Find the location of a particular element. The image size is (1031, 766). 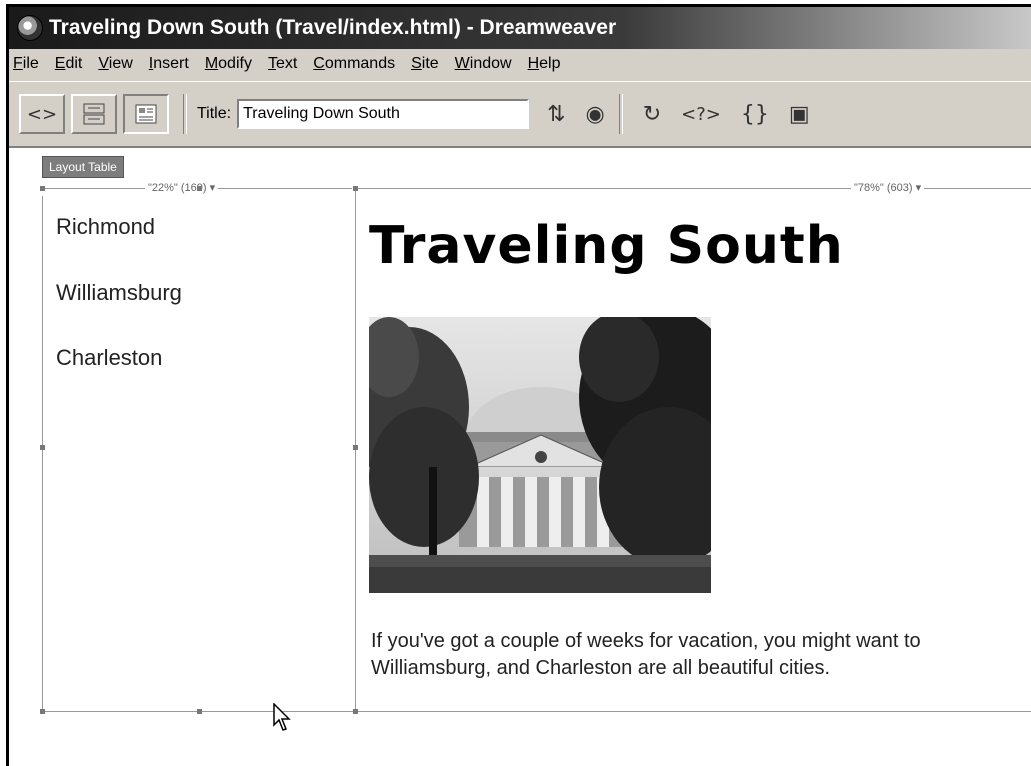

col2-width-header: "78%" (603) ▾ is located at coordinates (888, 187).